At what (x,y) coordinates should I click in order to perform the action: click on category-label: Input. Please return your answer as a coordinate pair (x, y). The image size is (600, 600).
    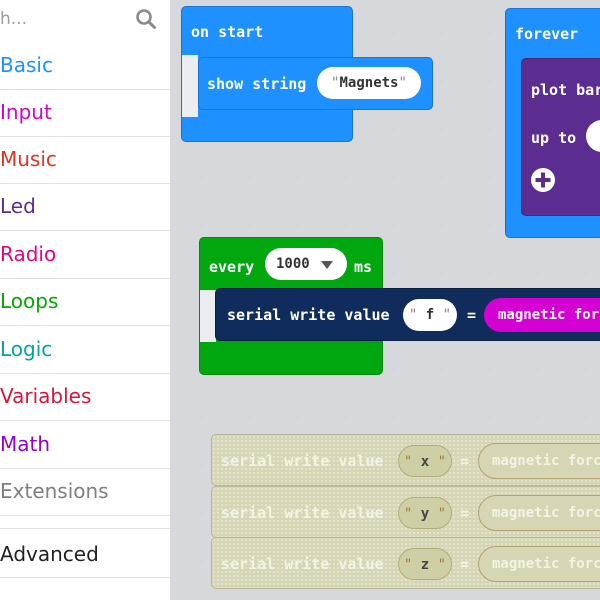
    Looking at the image, I should click on (26, 112).